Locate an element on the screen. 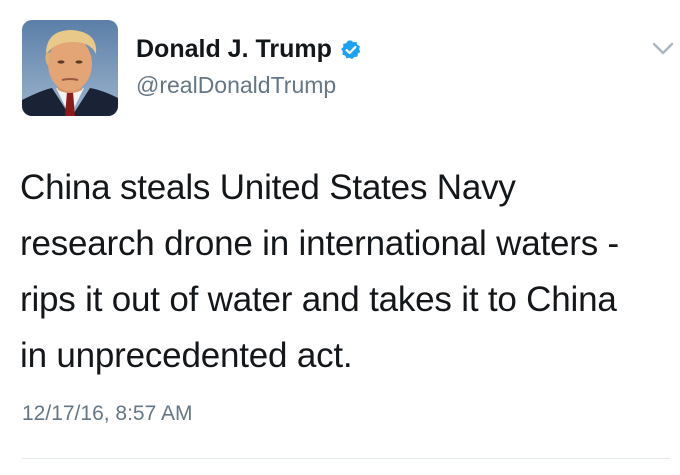  author-name-row: Donald J. Trump is located at coordinates (249, 49).